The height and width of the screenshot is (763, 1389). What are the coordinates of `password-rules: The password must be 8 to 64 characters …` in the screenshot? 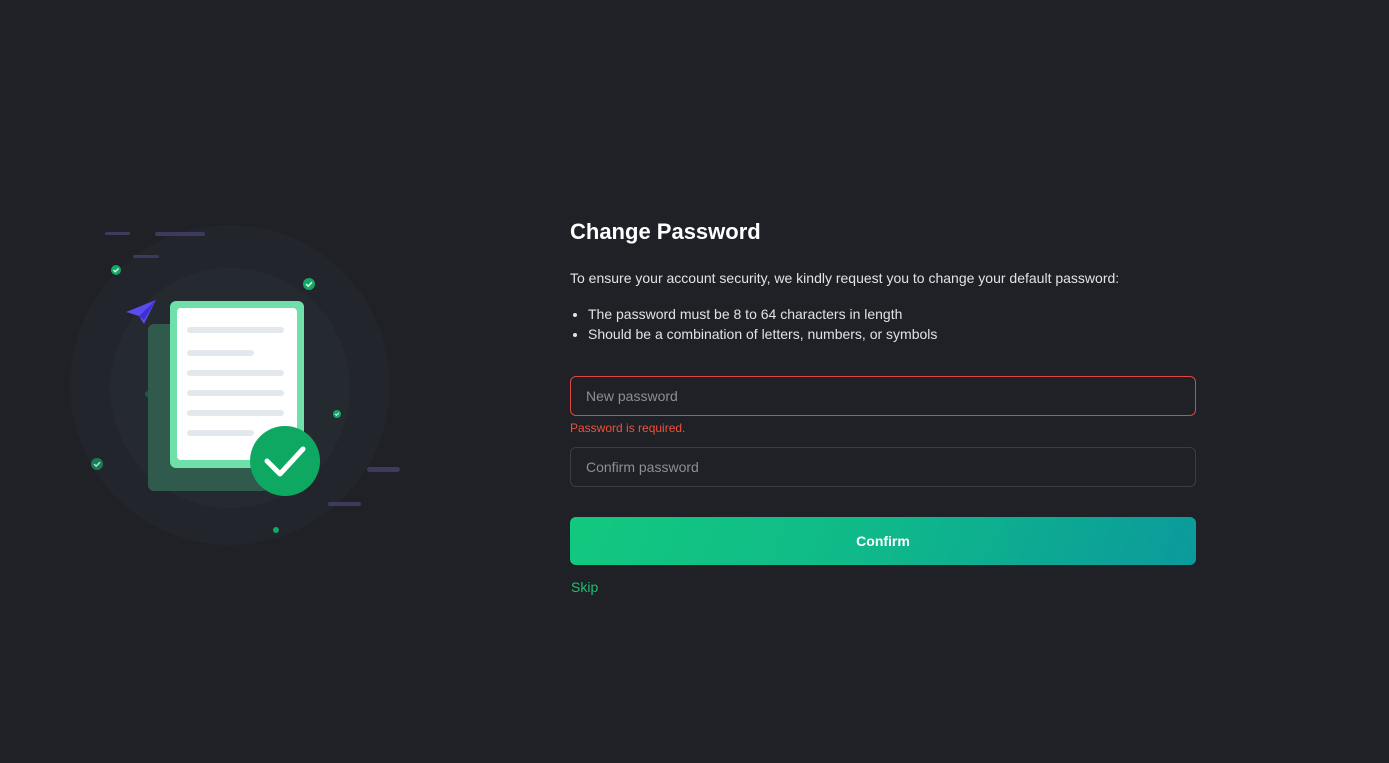 It's located at (883, 324).